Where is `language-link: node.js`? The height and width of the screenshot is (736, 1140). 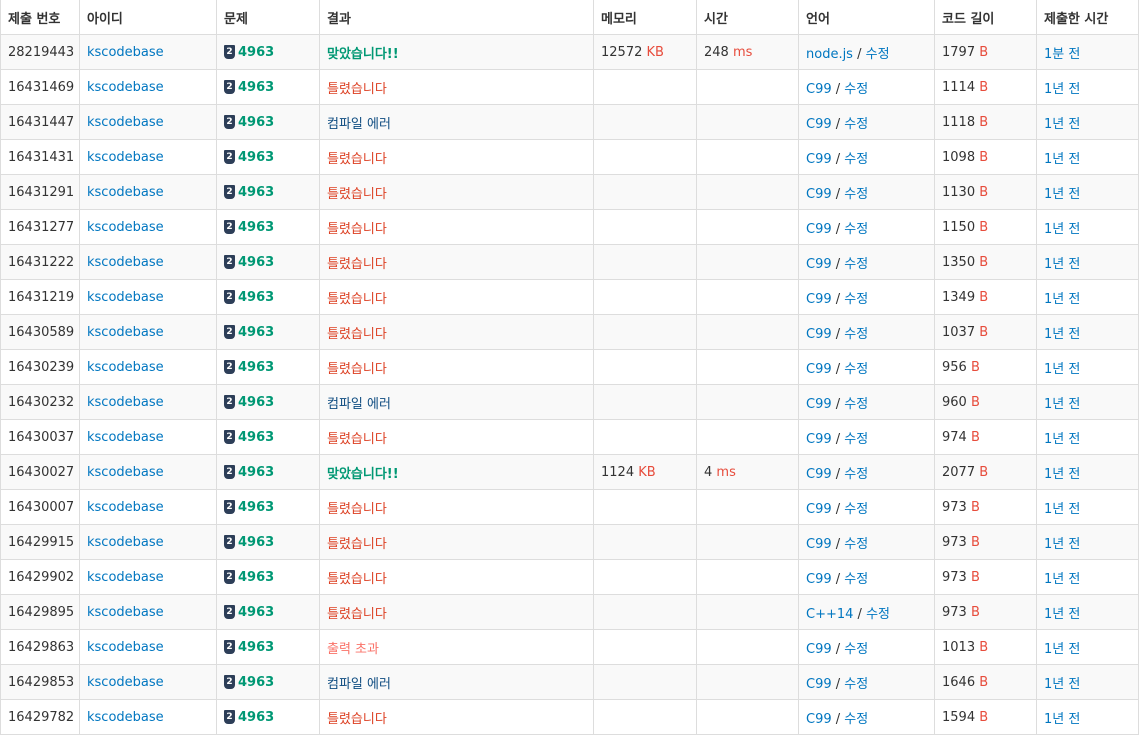
language-link: node.js is located at coordinates (829, 54).